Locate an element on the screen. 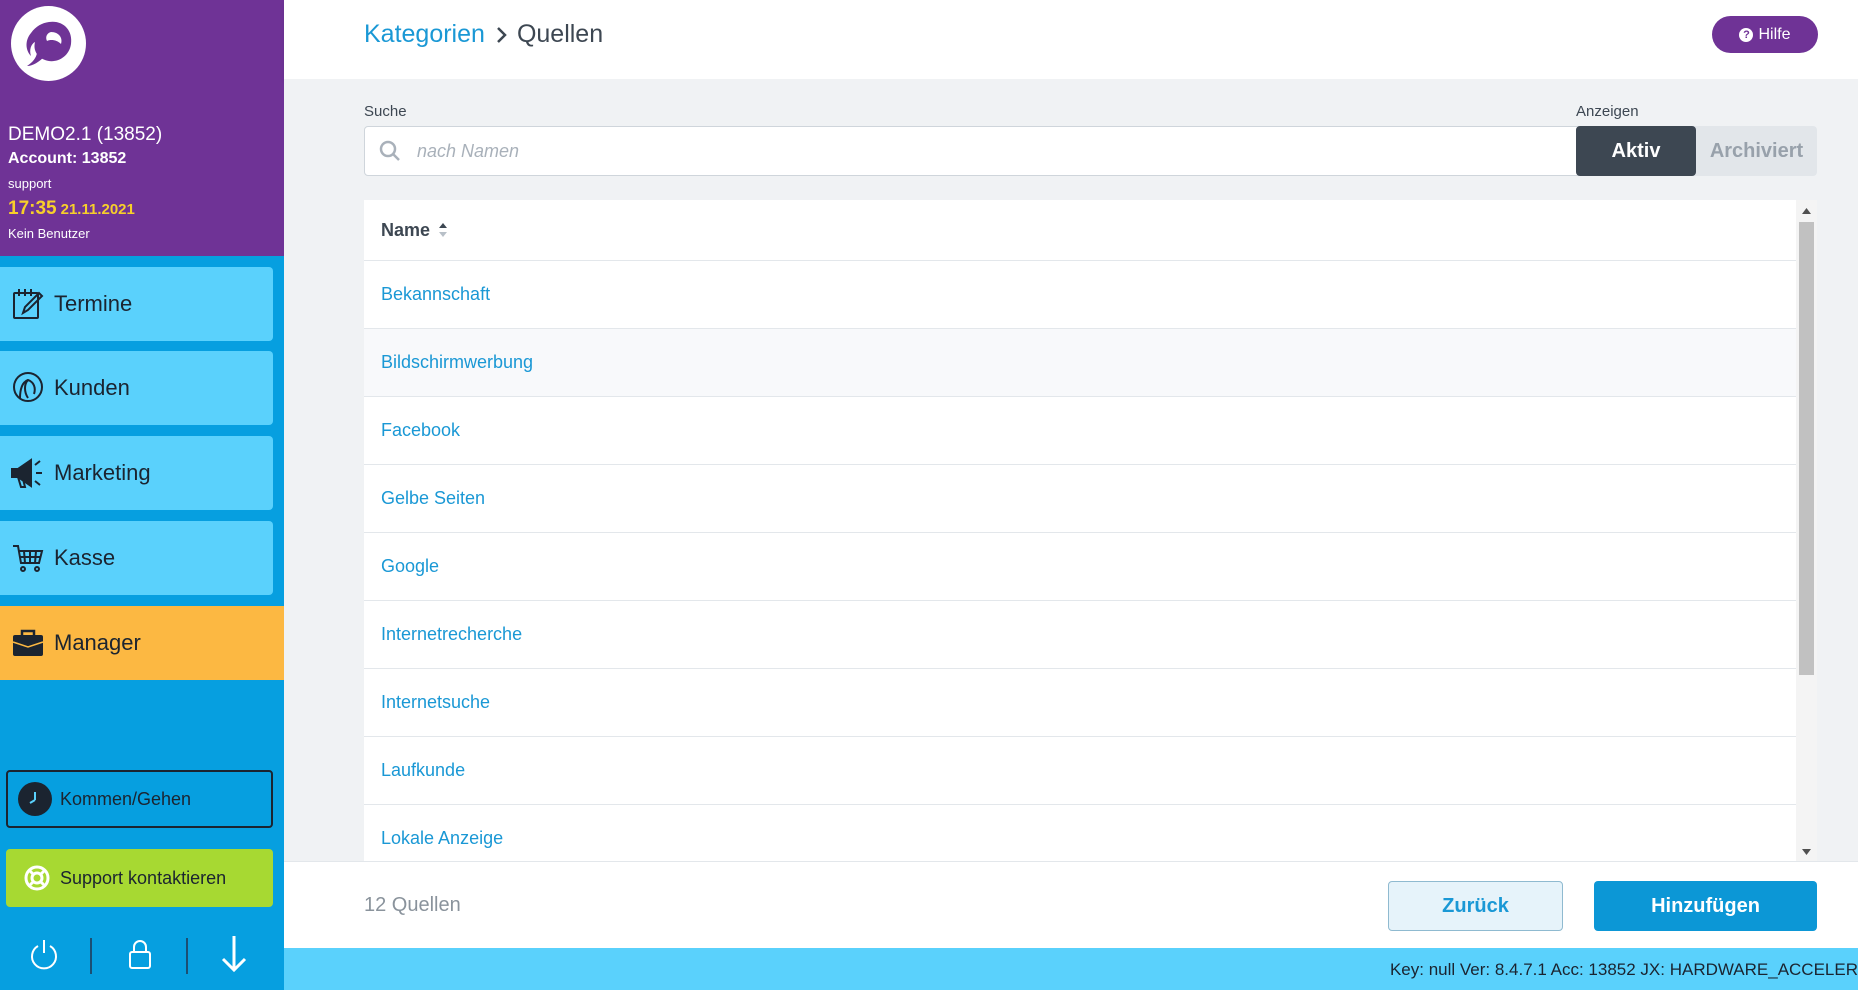  lock-icon is located at coordinates (140, 954).